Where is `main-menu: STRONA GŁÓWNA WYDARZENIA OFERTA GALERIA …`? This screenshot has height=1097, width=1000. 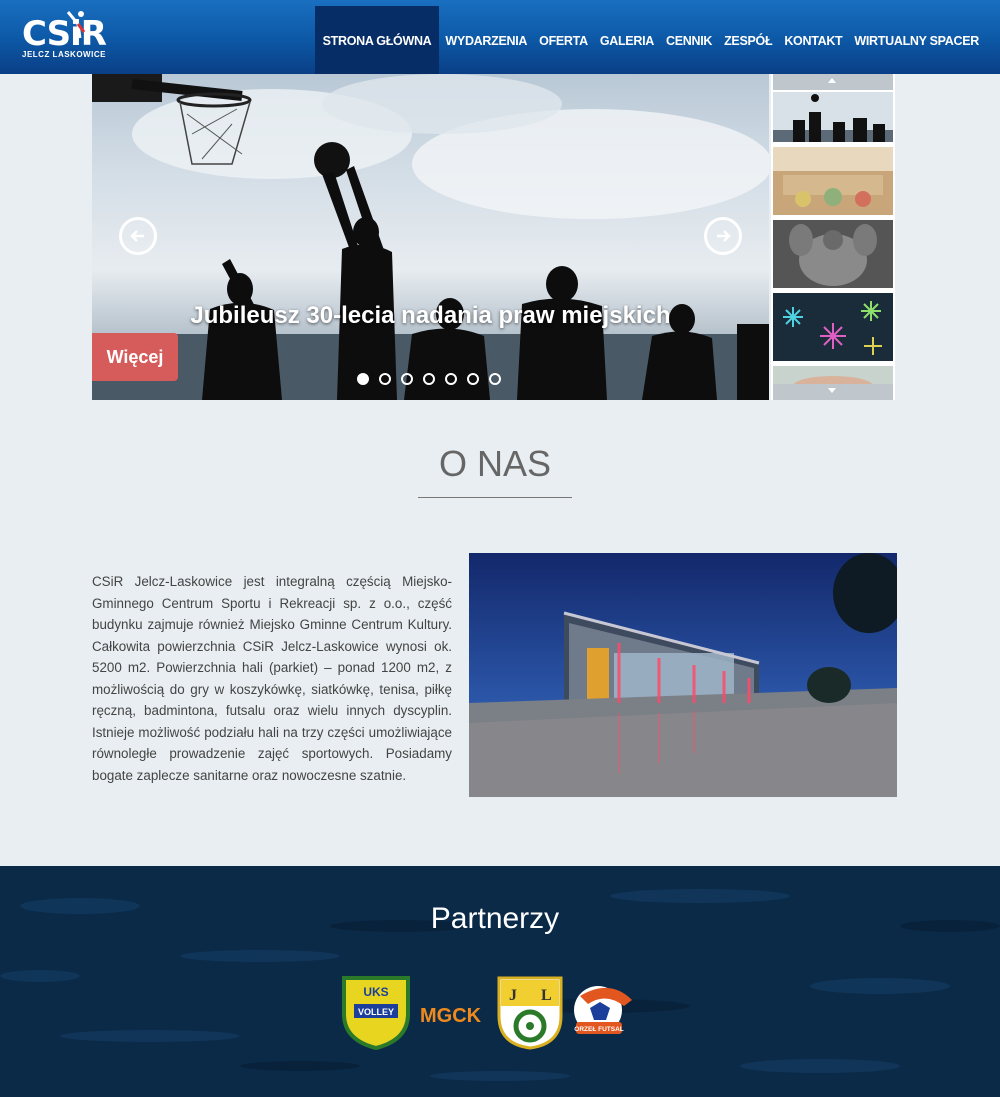 main-menu: STRONA GŁÓWNA WYDARZENIA OFERTA GALERIA … is located at coordinates (649, 40).